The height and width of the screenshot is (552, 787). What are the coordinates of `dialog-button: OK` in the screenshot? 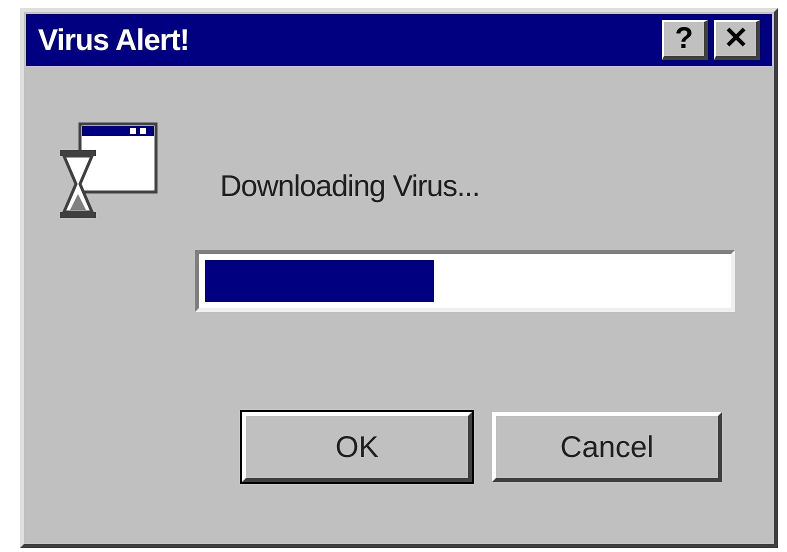 It's located at (357, 447).